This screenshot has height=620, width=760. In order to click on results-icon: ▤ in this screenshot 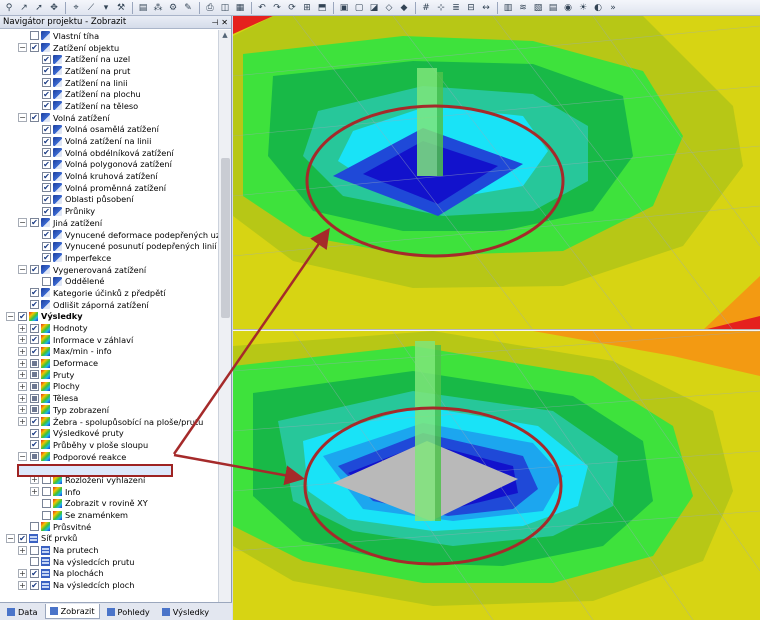, I will do `click(143, 8)`.